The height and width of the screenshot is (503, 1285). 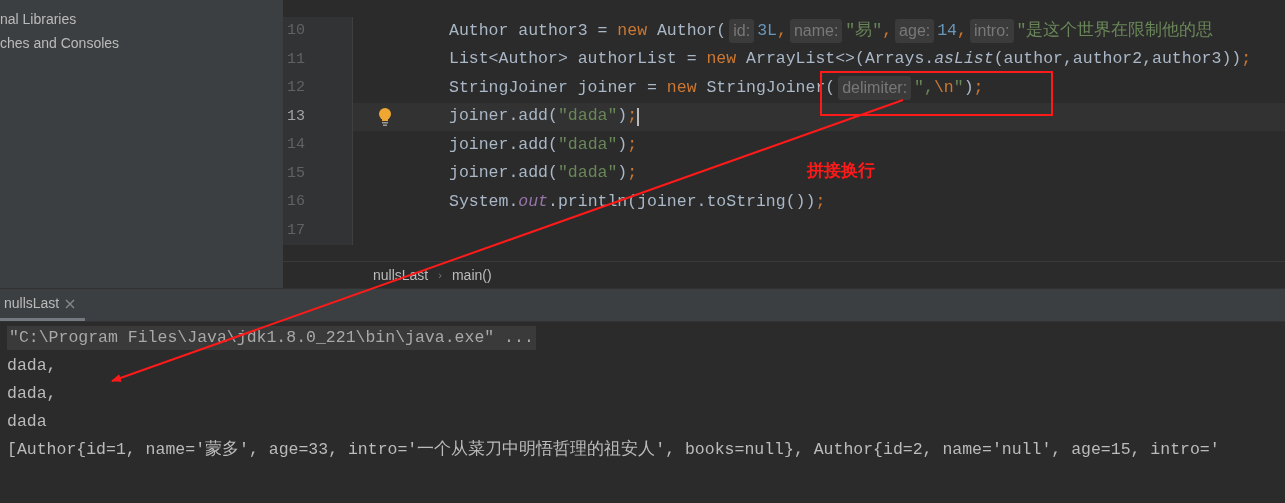 I want to click on code-line: List<Author> authorList = new ArrayList<>(Arrays.asList(author,author2,author3));, so click(x=850, y=59).